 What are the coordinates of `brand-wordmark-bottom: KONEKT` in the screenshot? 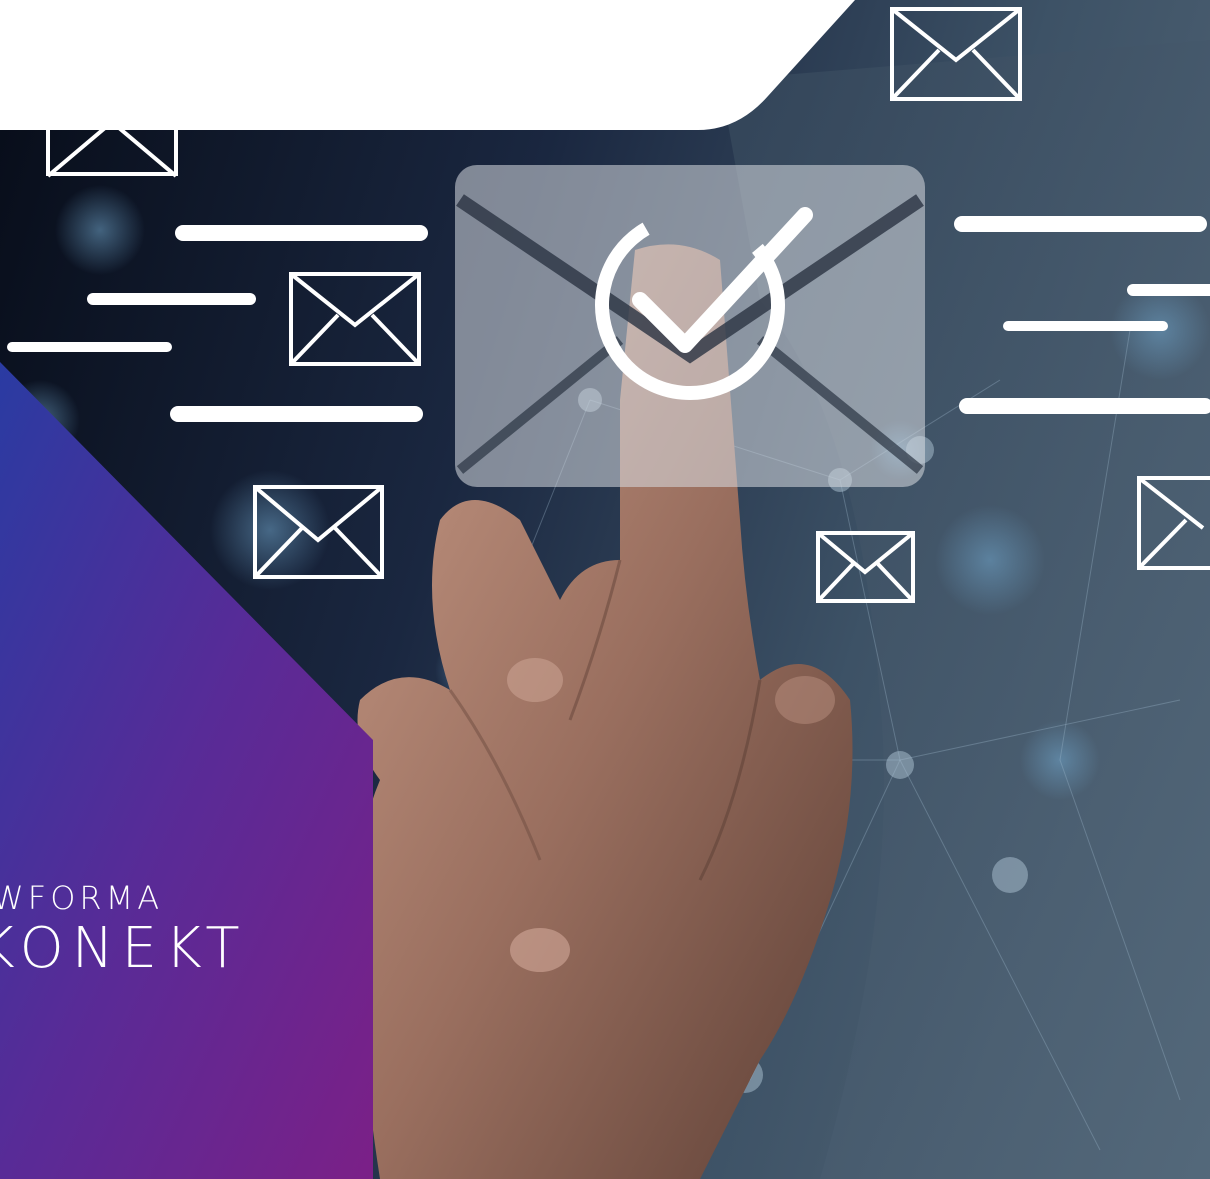 It's located at (124, 948).